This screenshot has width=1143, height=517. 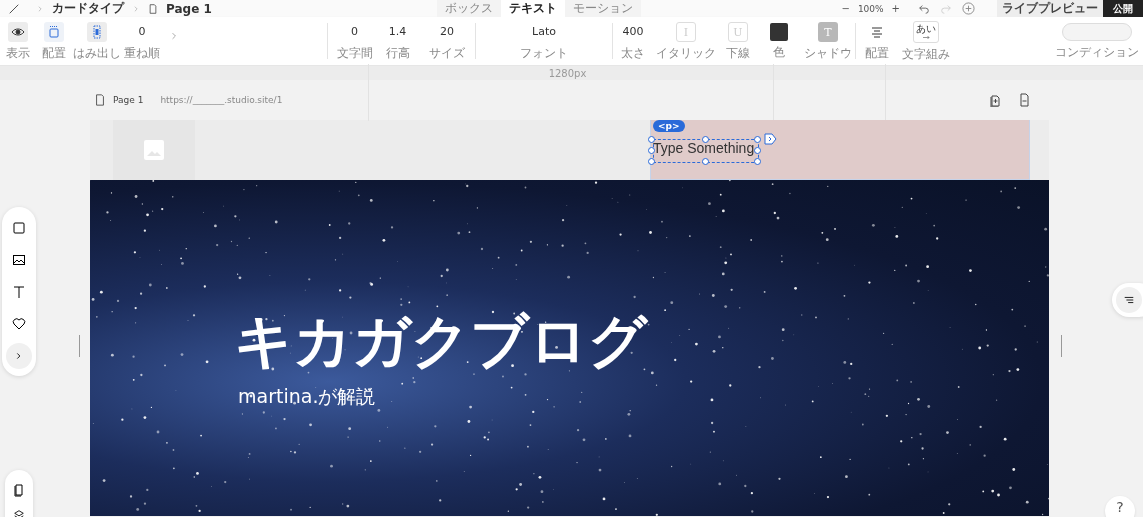 What do you see at coordinates (440, 341) in the screenshot?
I see `hero-title: キカガクブログ` at bounding box center [440, 341].